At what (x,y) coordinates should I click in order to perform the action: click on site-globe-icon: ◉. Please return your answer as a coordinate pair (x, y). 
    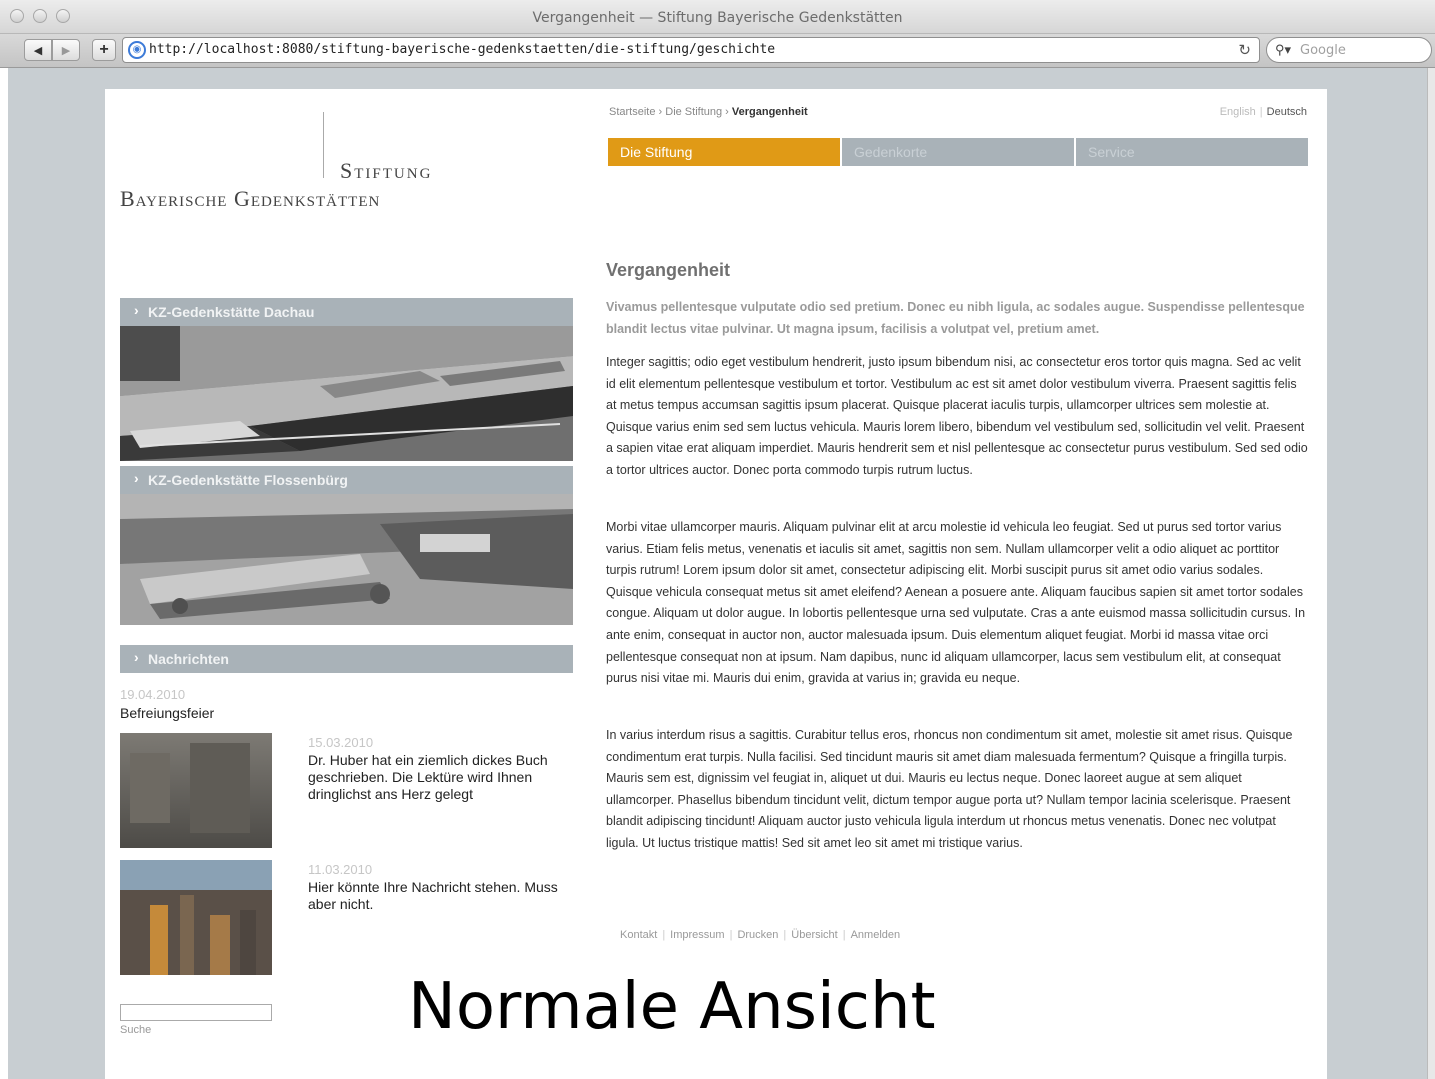
    Looking at the image, I should click on (137, 50).